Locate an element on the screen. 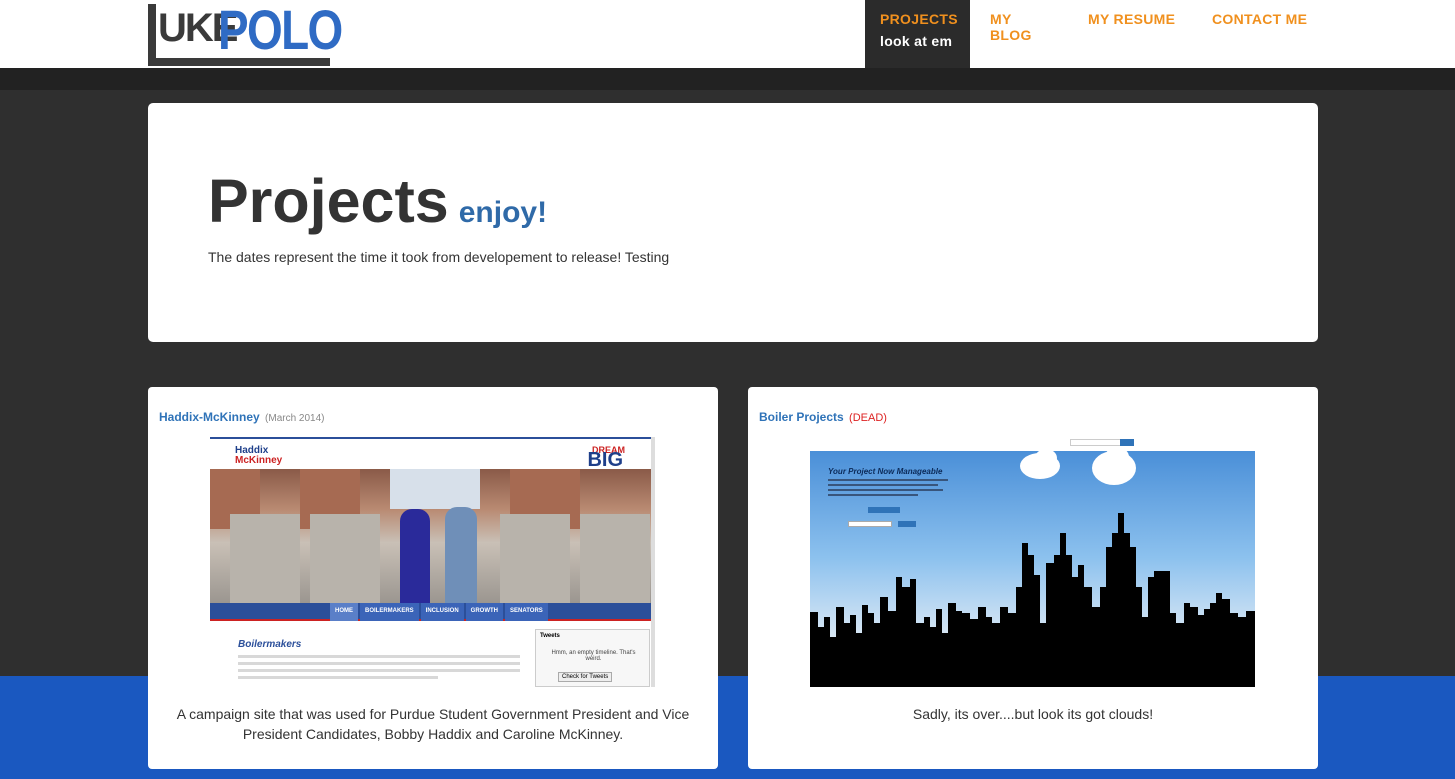 Image resolution: width=1455 pixels, height=779 pixels. project-status: (DEAD) is located at coordinates (868, 418).